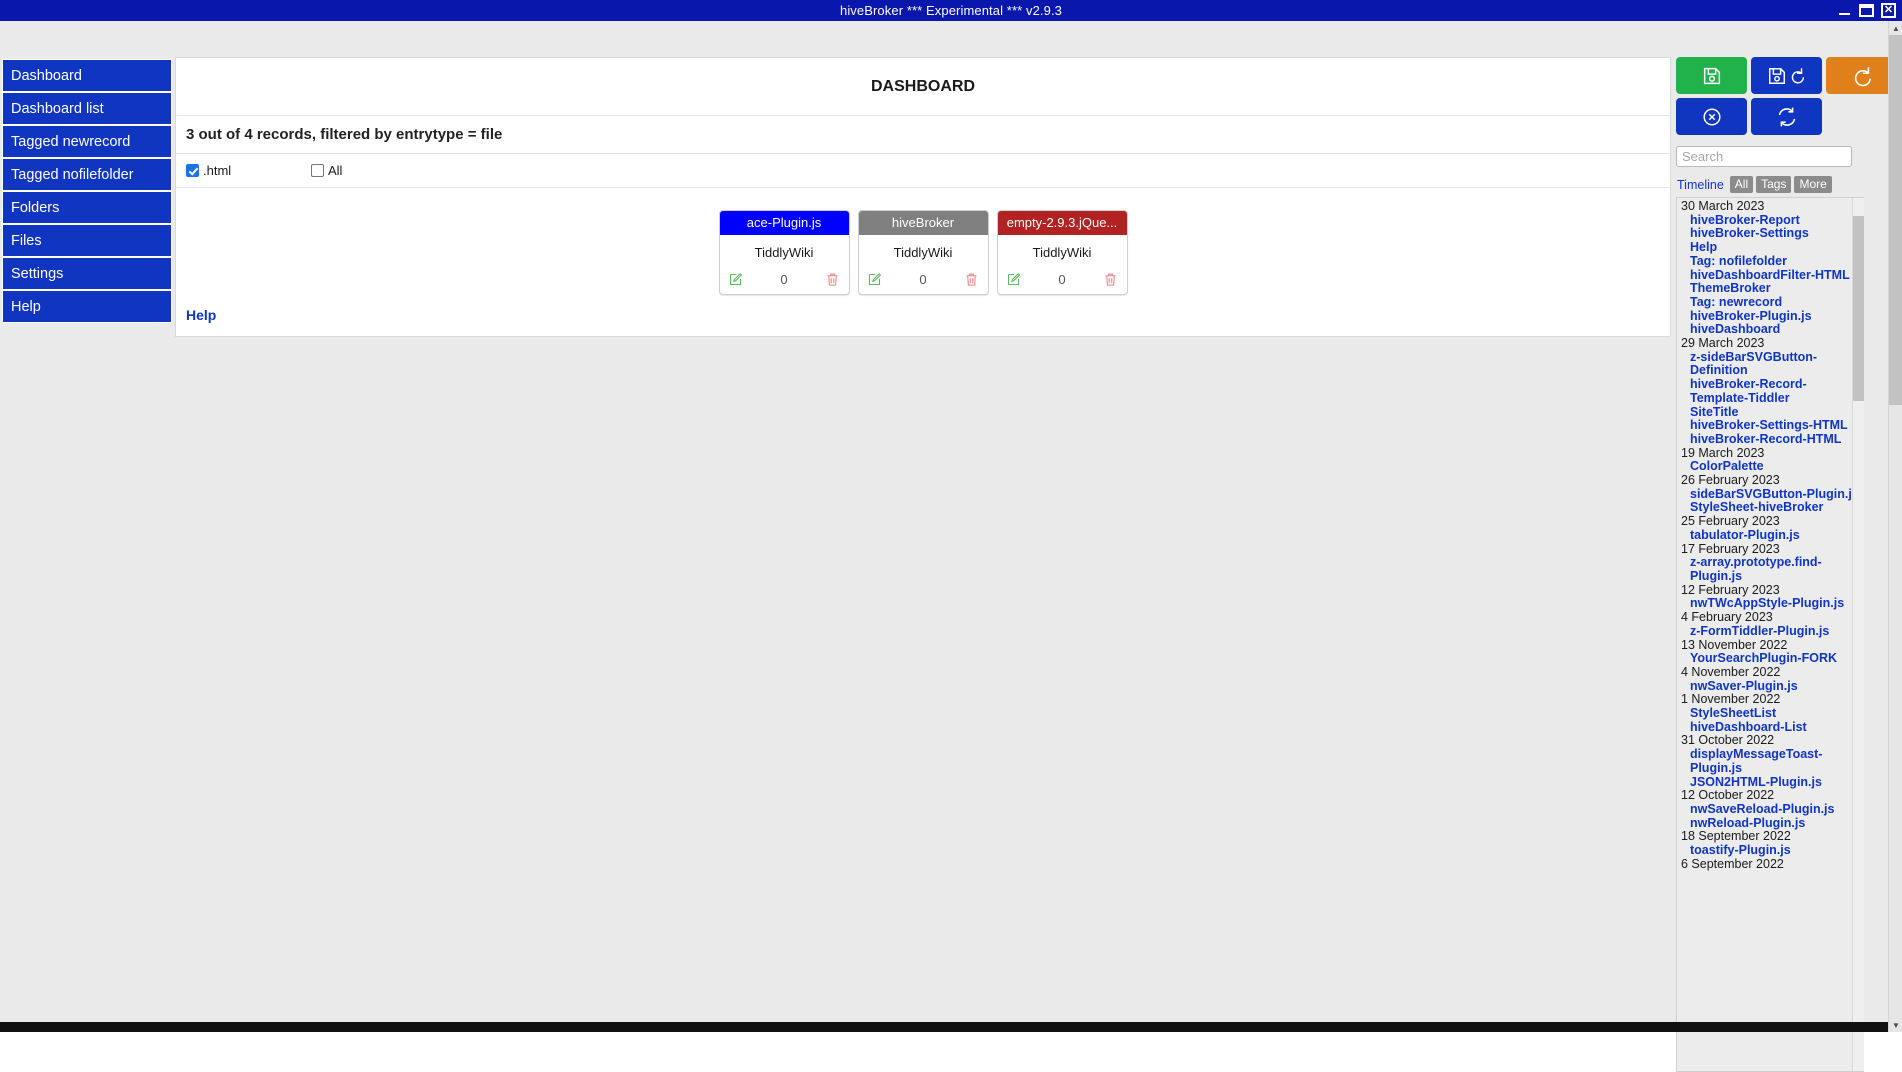 This screenshot has width=1902, height=1072. Describe the element at coordinates (87, 240) in the screenshot. I see `sidebar-item-files: Files` at that location.